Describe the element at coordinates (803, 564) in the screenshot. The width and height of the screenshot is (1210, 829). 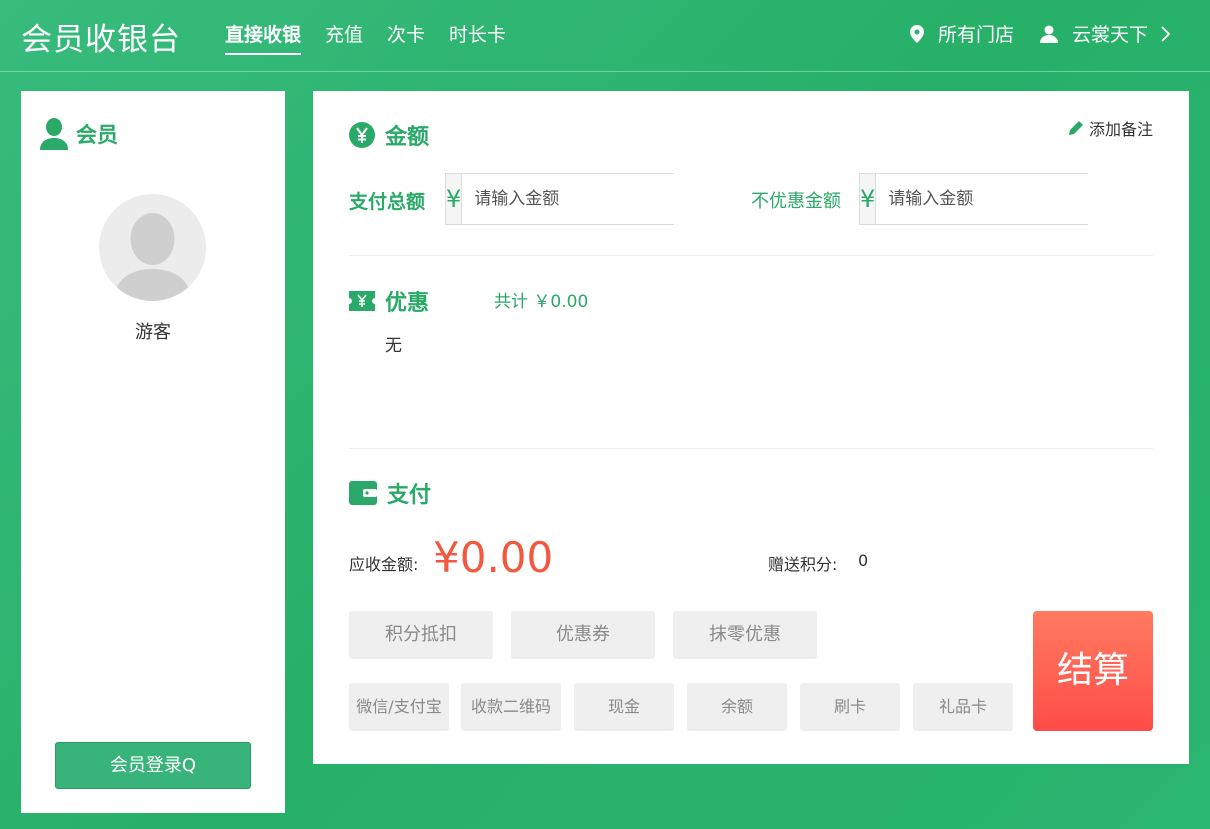
I see `bonus-points-label: 赠送积分:` at that location.